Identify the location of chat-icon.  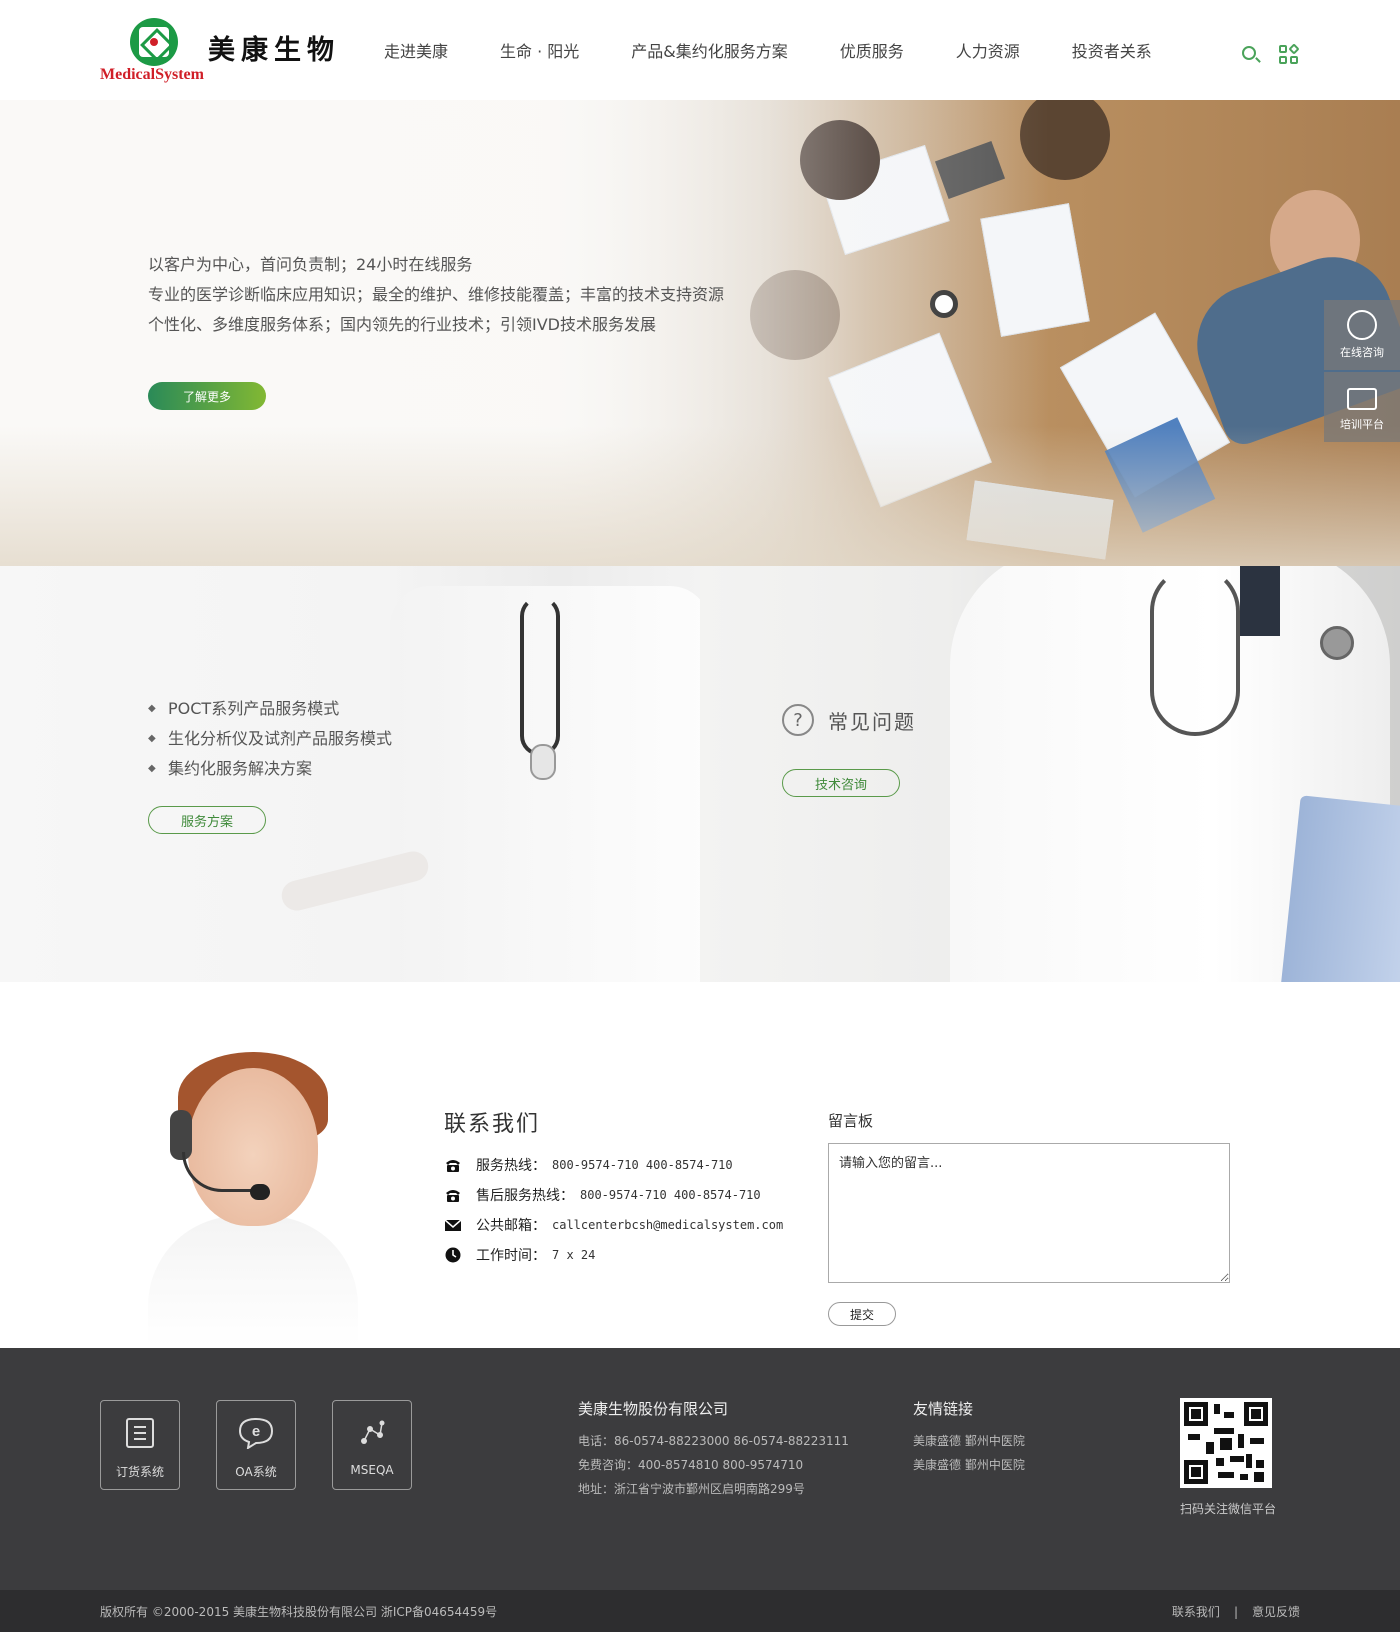
(1362, 325).